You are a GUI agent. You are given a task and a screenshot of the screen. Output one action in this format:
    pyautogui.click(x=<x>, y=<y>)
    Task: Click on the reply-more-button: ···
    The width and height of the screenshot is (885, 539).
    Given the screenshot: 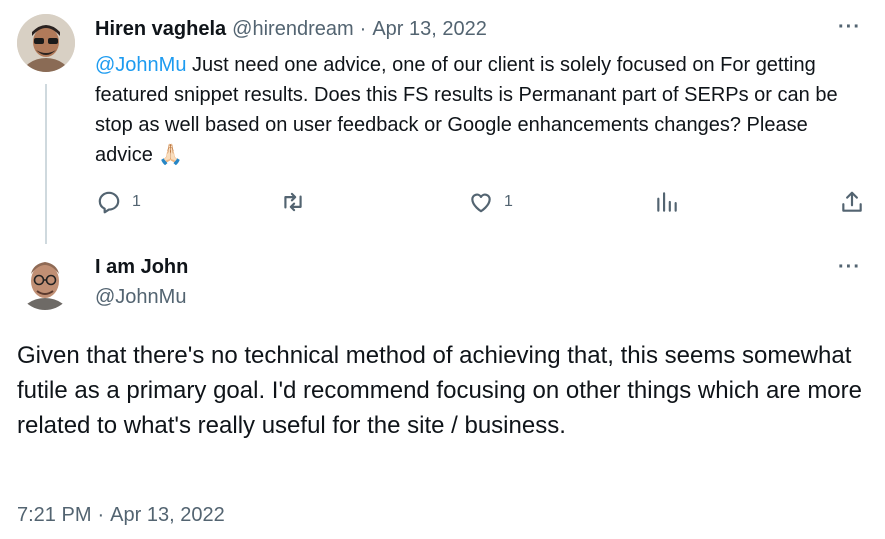 What is the action you would take?
    pyautogui.click(x=849, y=27)
    